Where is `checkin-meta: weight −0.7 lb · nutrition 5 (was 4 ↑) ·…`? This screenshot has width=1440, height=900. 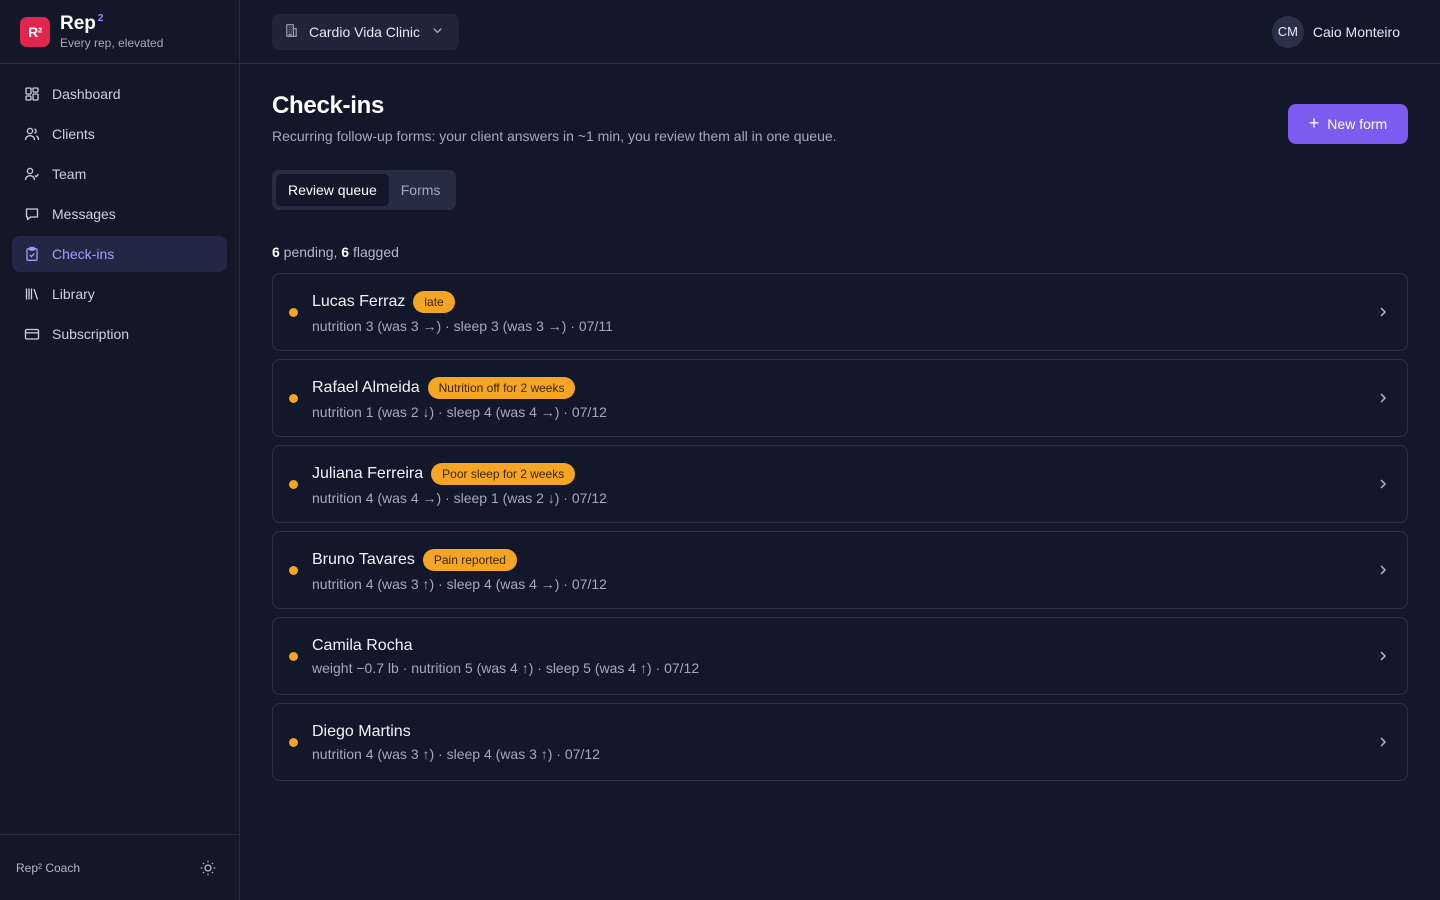 checkin-meta: weight −0.7 lb · nutrition 5 (was 4 ↑) ·… is located at coordinates (506, 667).